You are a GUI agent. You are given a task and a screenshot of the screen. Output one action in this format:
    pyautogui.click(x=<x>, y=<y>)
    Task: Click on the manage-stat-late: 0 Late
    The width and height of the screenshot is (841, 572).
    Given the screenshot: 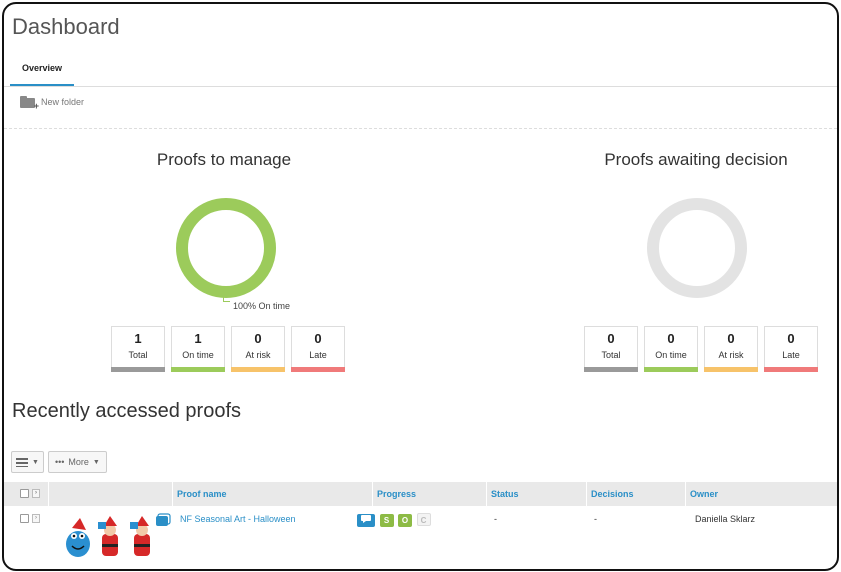 What is the action you would take?
    pyautogui.click(x=318, y=349)
    